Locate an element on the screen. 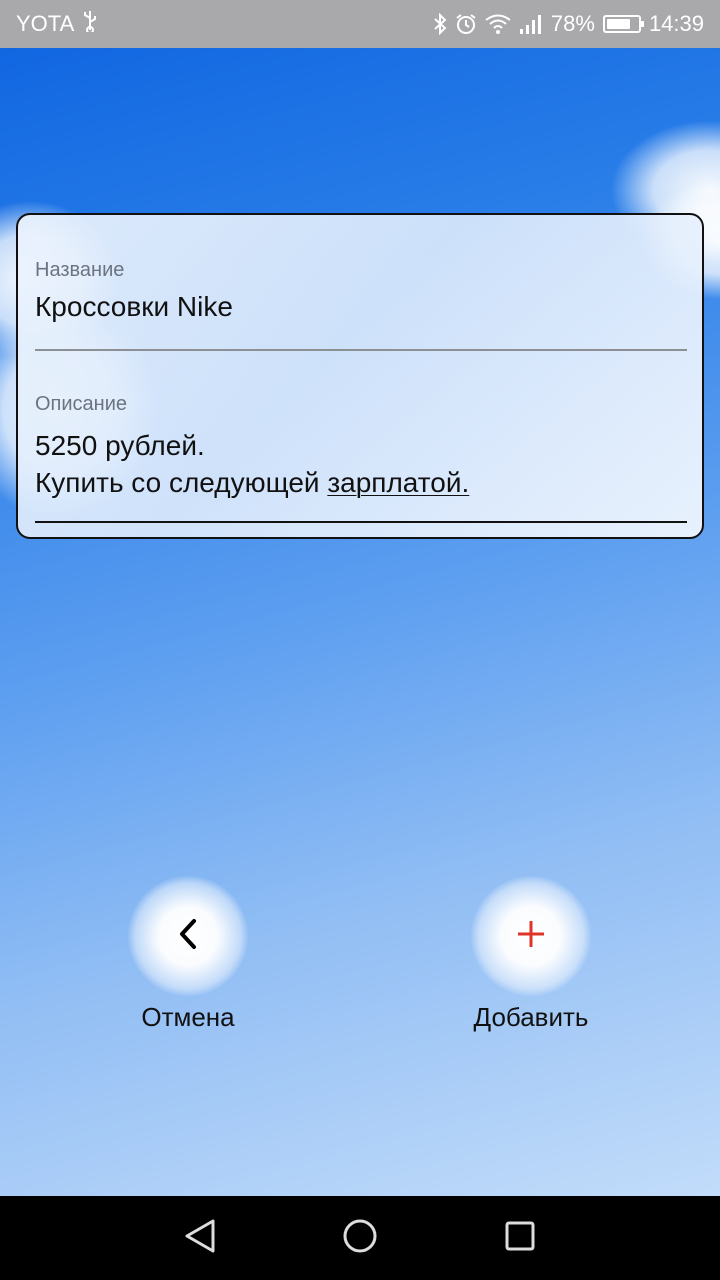 This screenshot has height=1280, width=720. cancel-button-circle is located at coordinates (188, 936).